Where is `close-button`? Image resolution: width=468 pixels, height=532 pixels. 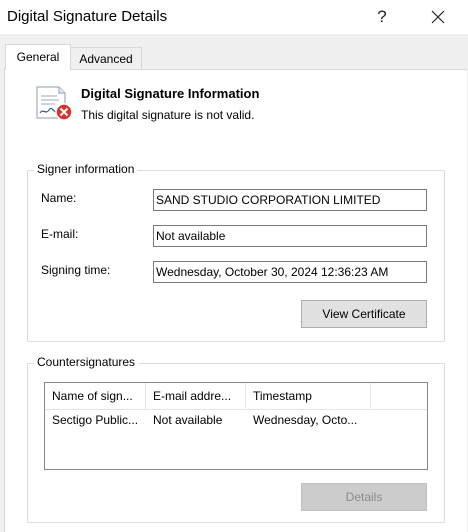
close-button is located at coordinates (438, 17).